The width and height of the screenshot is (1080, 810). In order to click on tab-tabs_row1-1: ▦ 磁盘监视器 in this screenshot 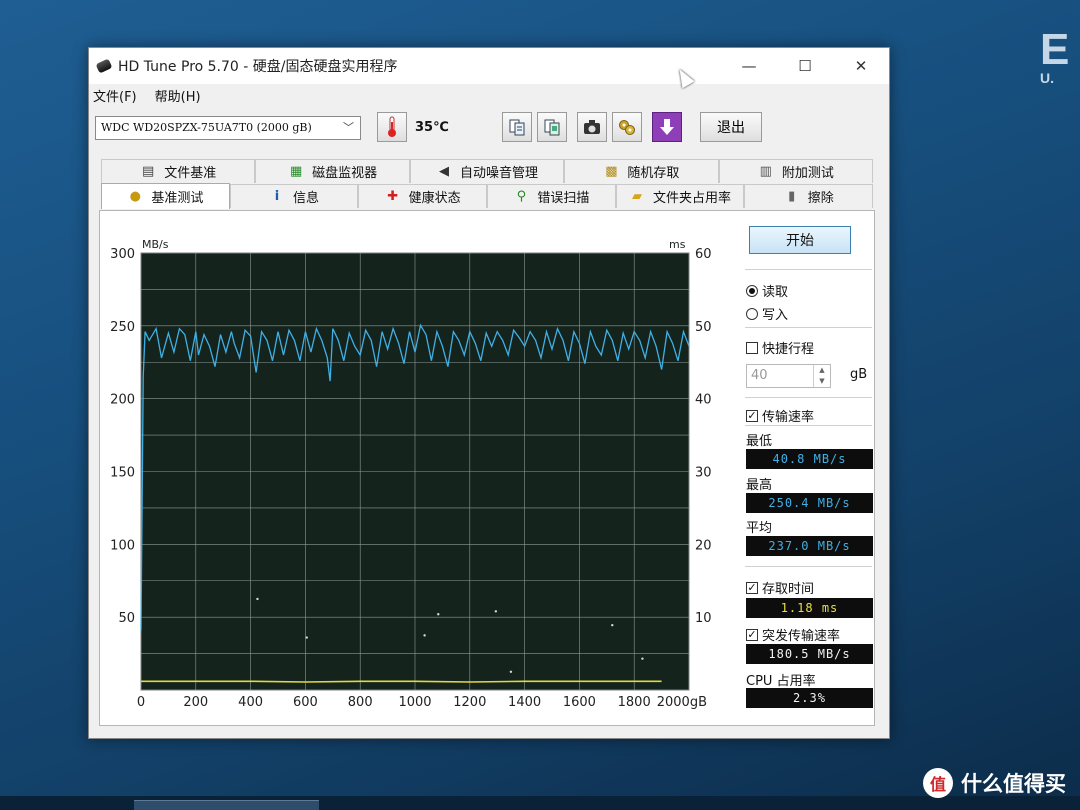, I will do `click(332, 171)`.